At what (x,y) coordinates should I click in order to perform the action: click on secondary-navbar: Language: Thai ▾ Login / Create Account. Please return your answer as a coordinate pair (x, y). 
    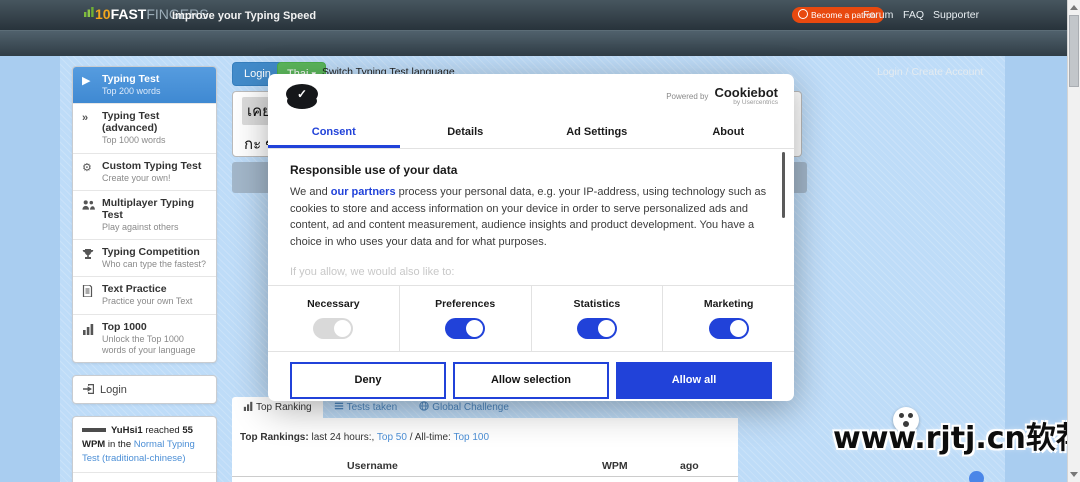
    Looking at the image, I should click on (533, 54).